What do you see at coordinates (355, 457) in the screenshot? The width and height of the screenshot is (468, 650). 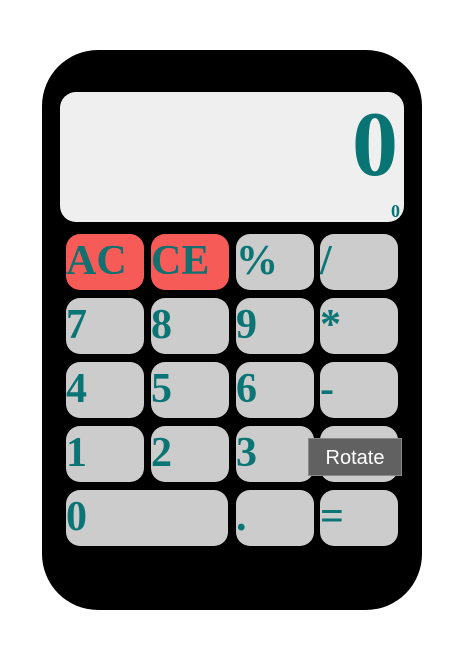 I see `rotate-tooltip: Rotate` at bounding box center [355, 457].